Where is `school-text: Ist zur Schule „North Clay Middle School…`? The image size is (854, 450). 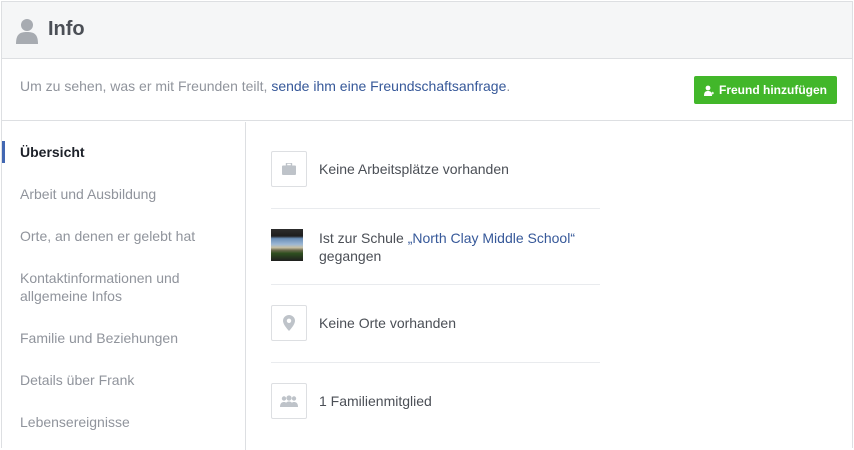 school-text: Ist zur Schule „North Clay Middle School… is located at coordinates (447, 247).